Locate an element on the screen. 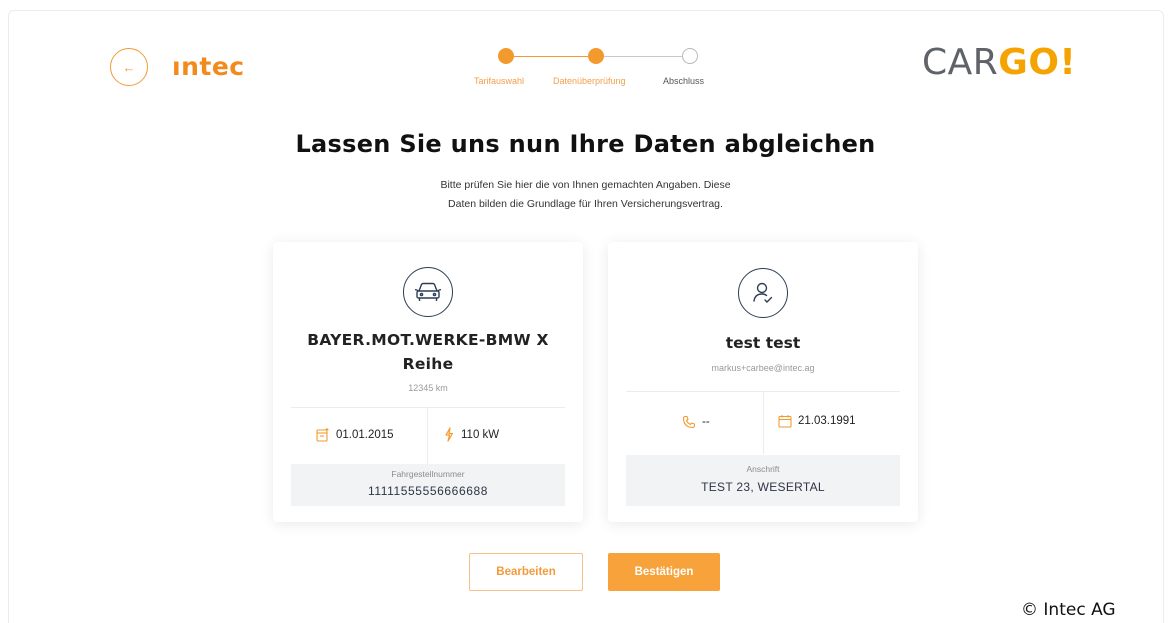 The image size is (1171, 623). car-icon is located at coordinates (428, 292).